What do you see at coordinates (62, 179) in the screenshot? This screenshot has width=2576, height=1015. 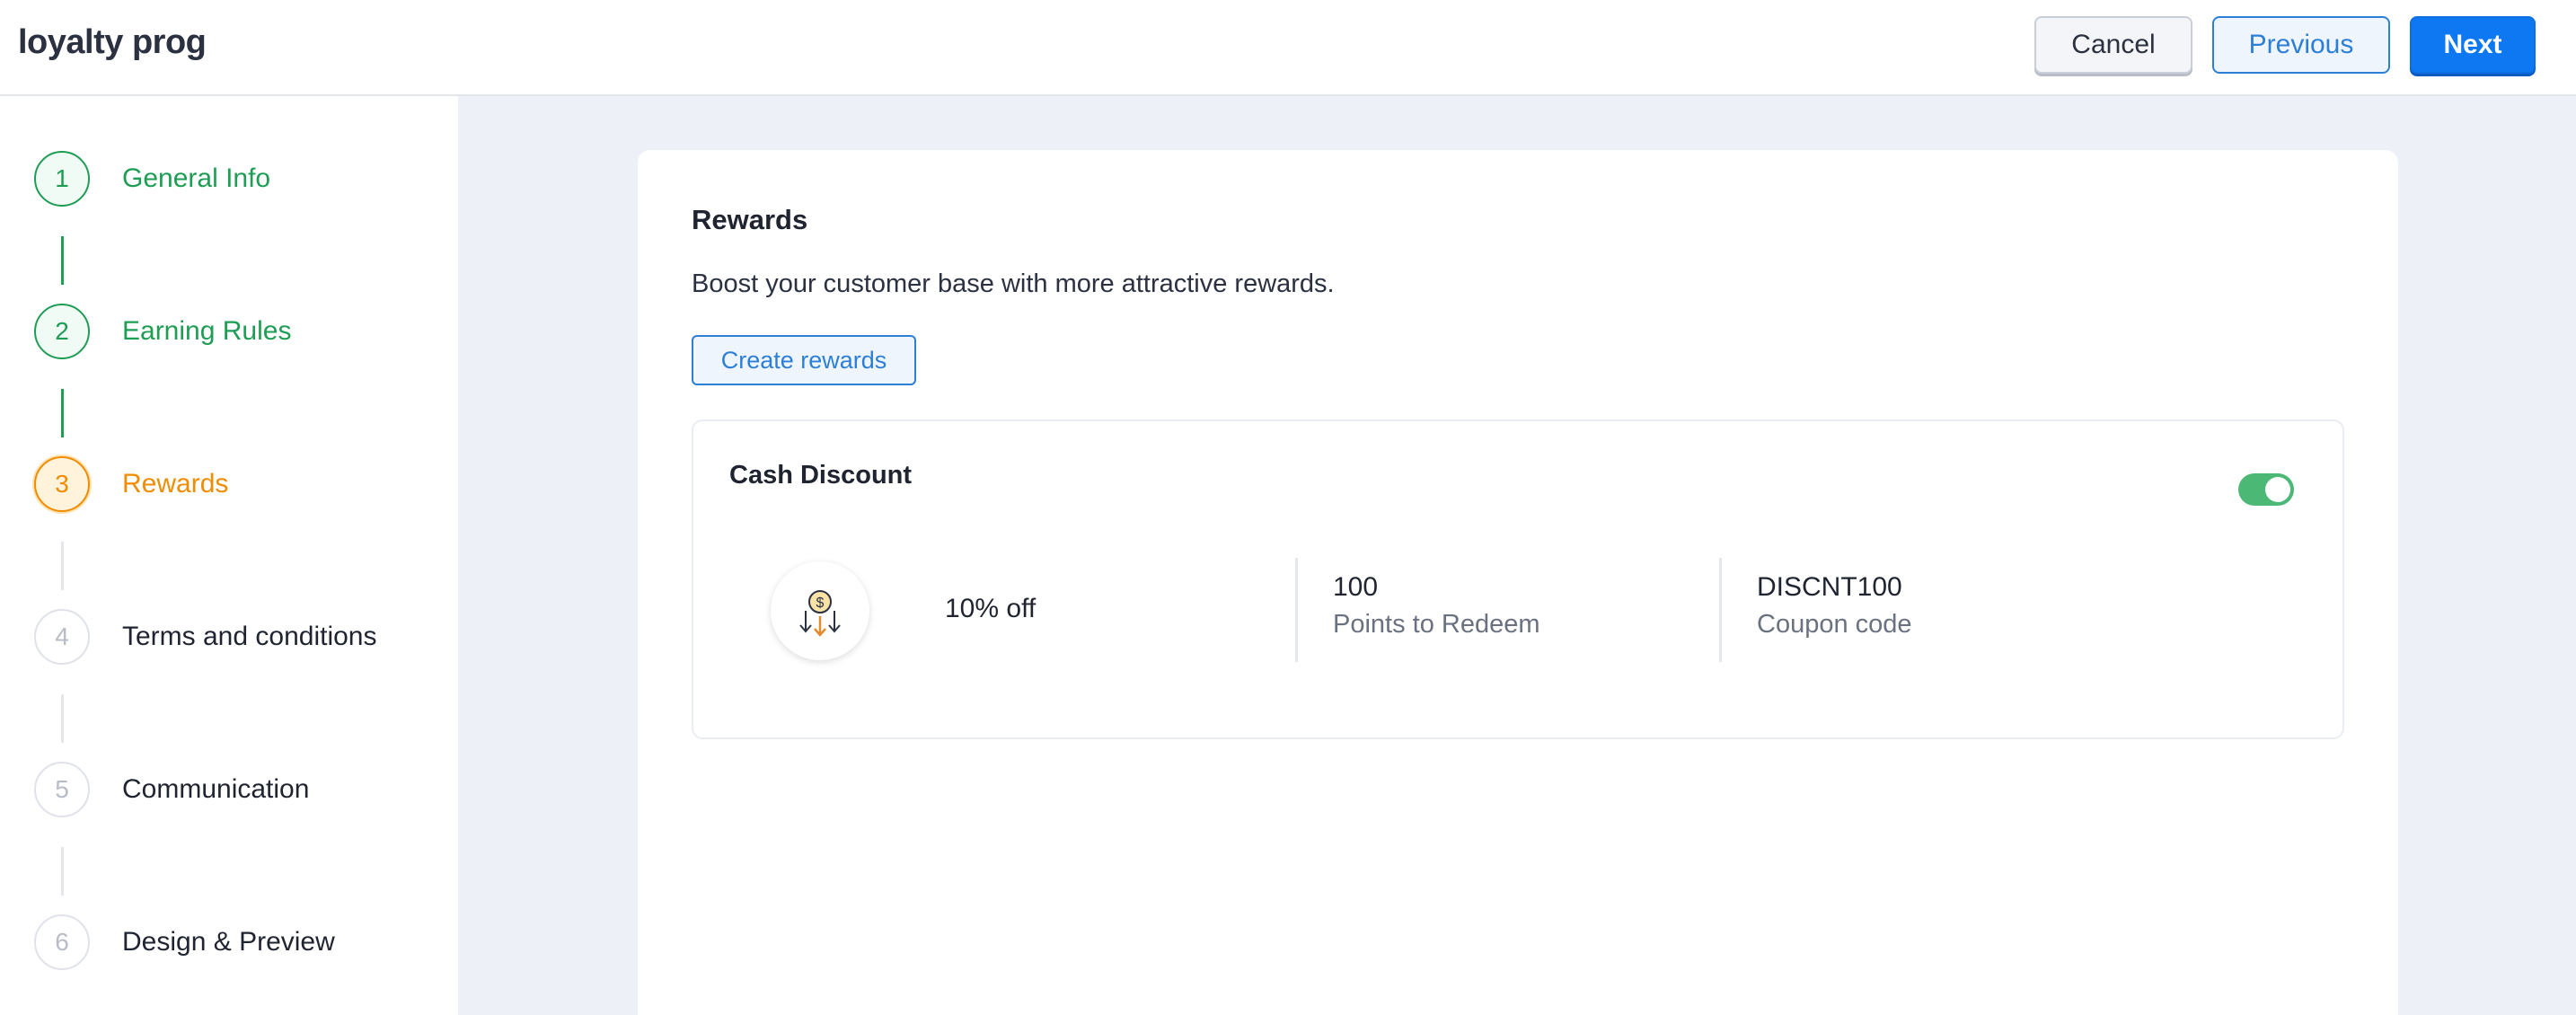 I see `step-number: 1` at bounding box center [62, 179].